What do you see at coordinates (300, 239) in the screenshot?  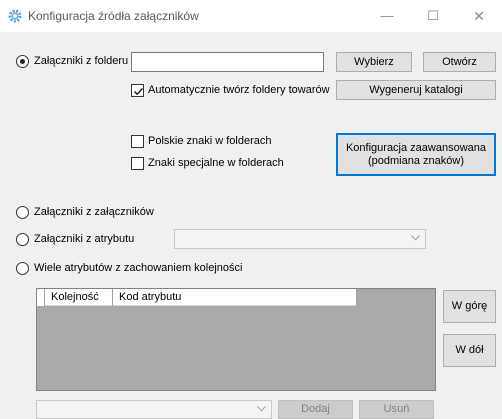 I see `attribute-select` at bounding box center [300, 239].